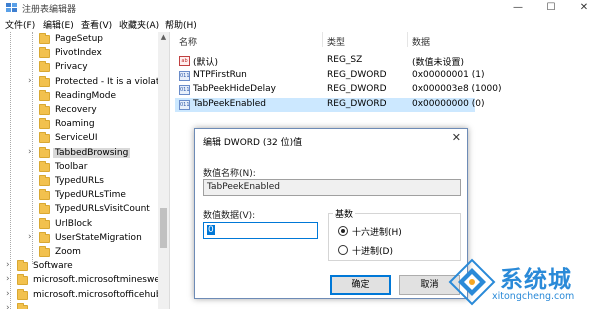 This screenshot has width=599, height=309. What do you see at coordinates (101, 280) in the screenshot?
I see `tree-item-label: microsoft.microsoftminesweep` at bounding box center [101, 280].